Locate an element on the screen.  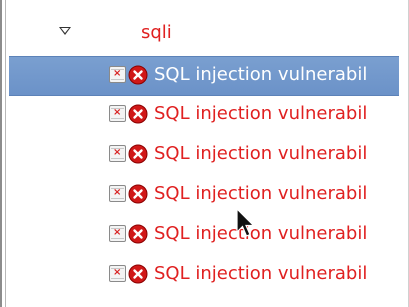
mouse-pointer-icon is located at coordinates (245, 222).